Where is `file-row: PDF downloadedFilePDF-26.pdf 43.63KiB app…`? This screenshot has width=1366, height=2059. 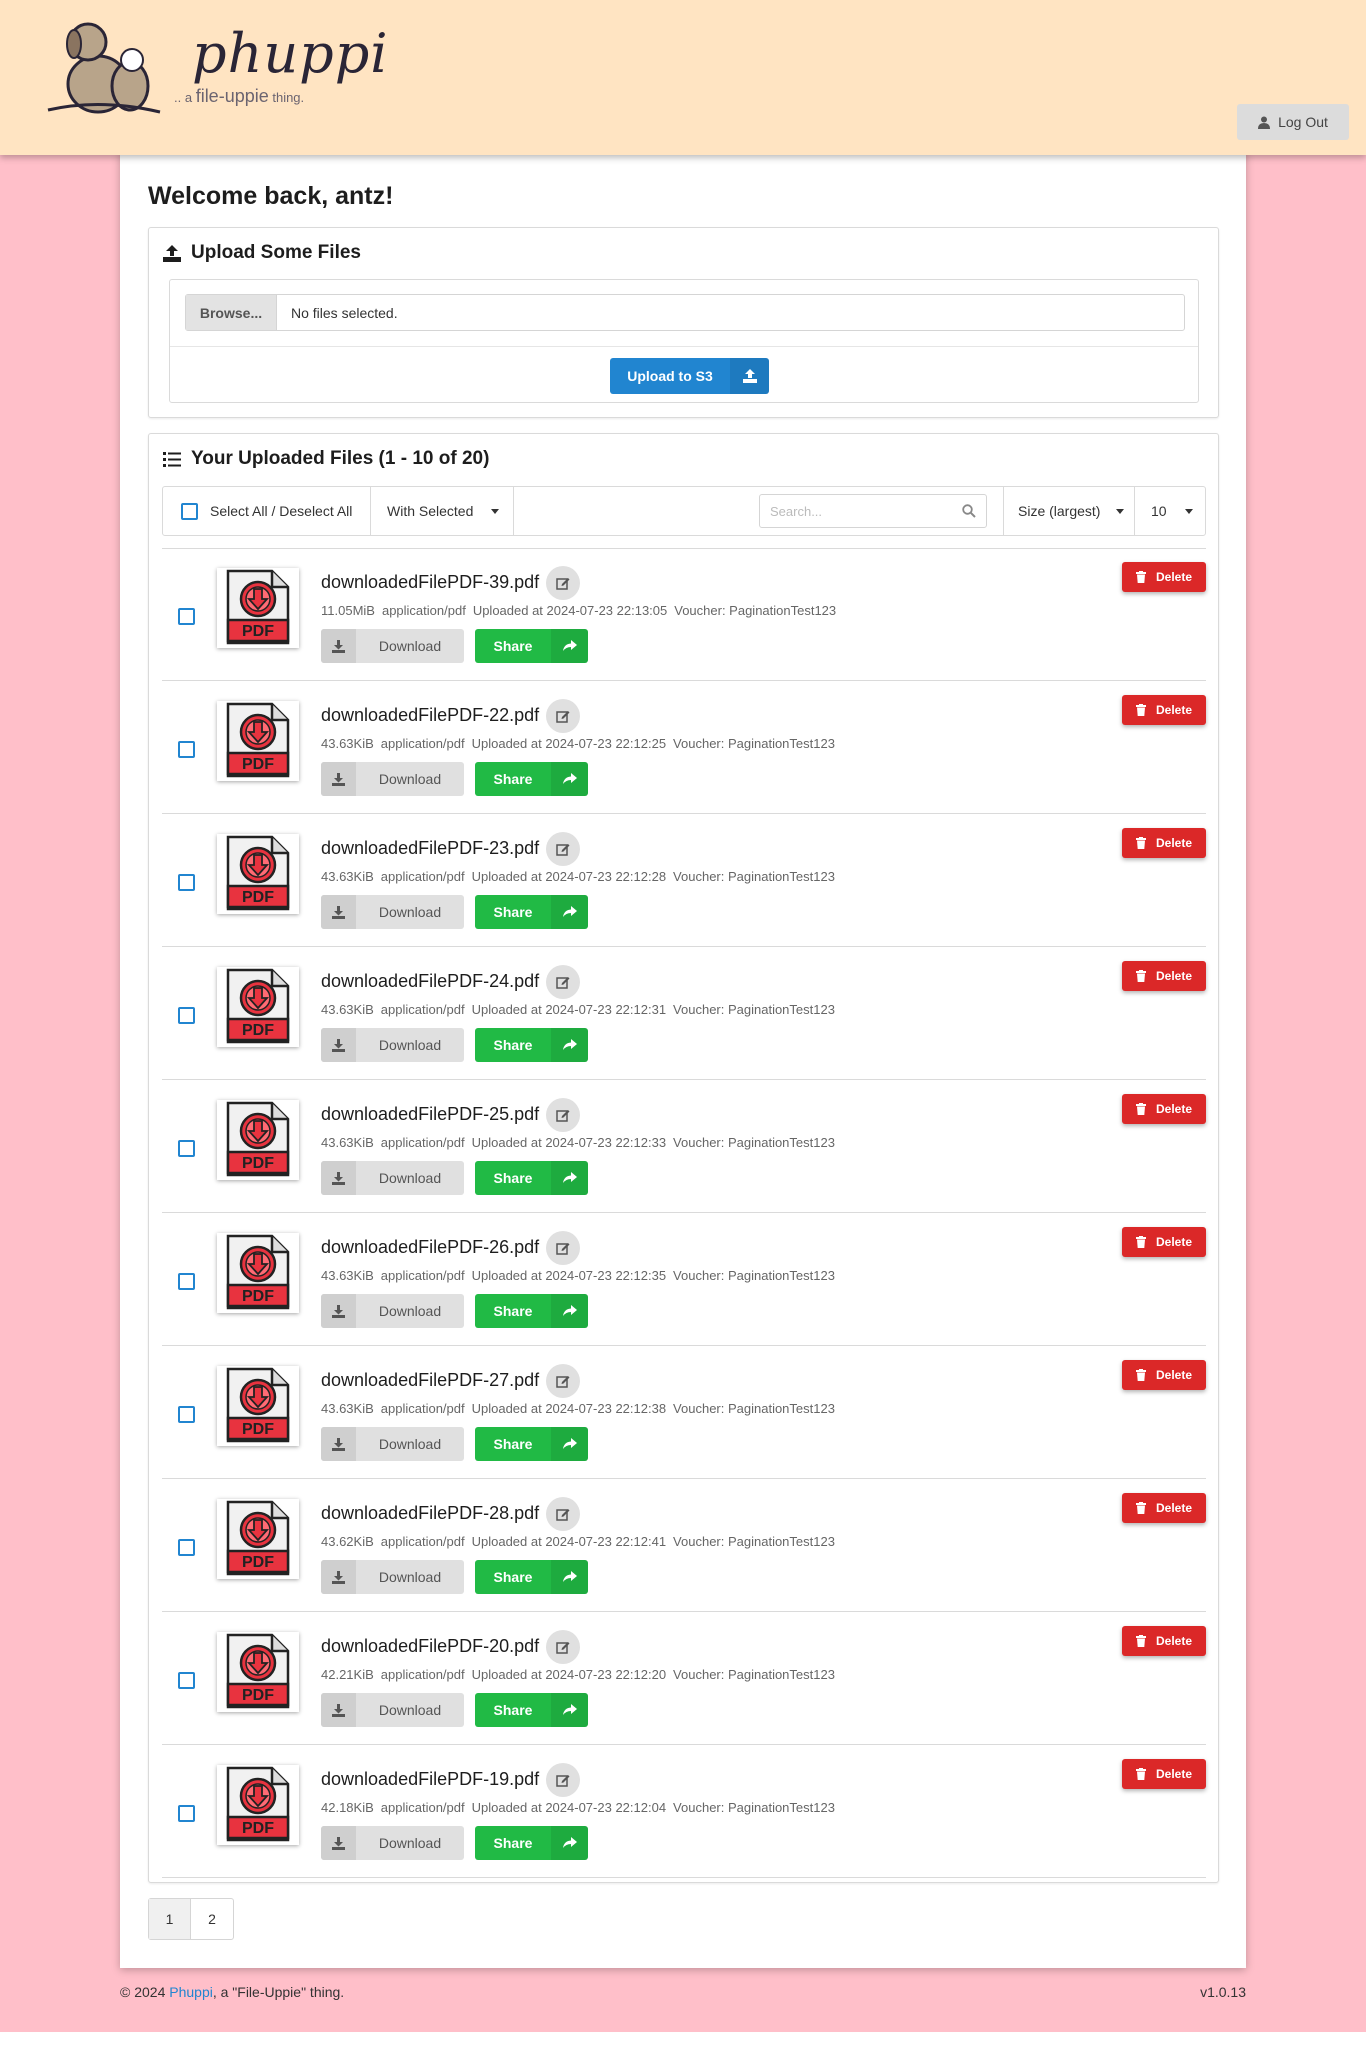
file-row: PDF downloadedFilePDF-26.pdf 43.63KiB app… is located at coordinates (684, 1279).